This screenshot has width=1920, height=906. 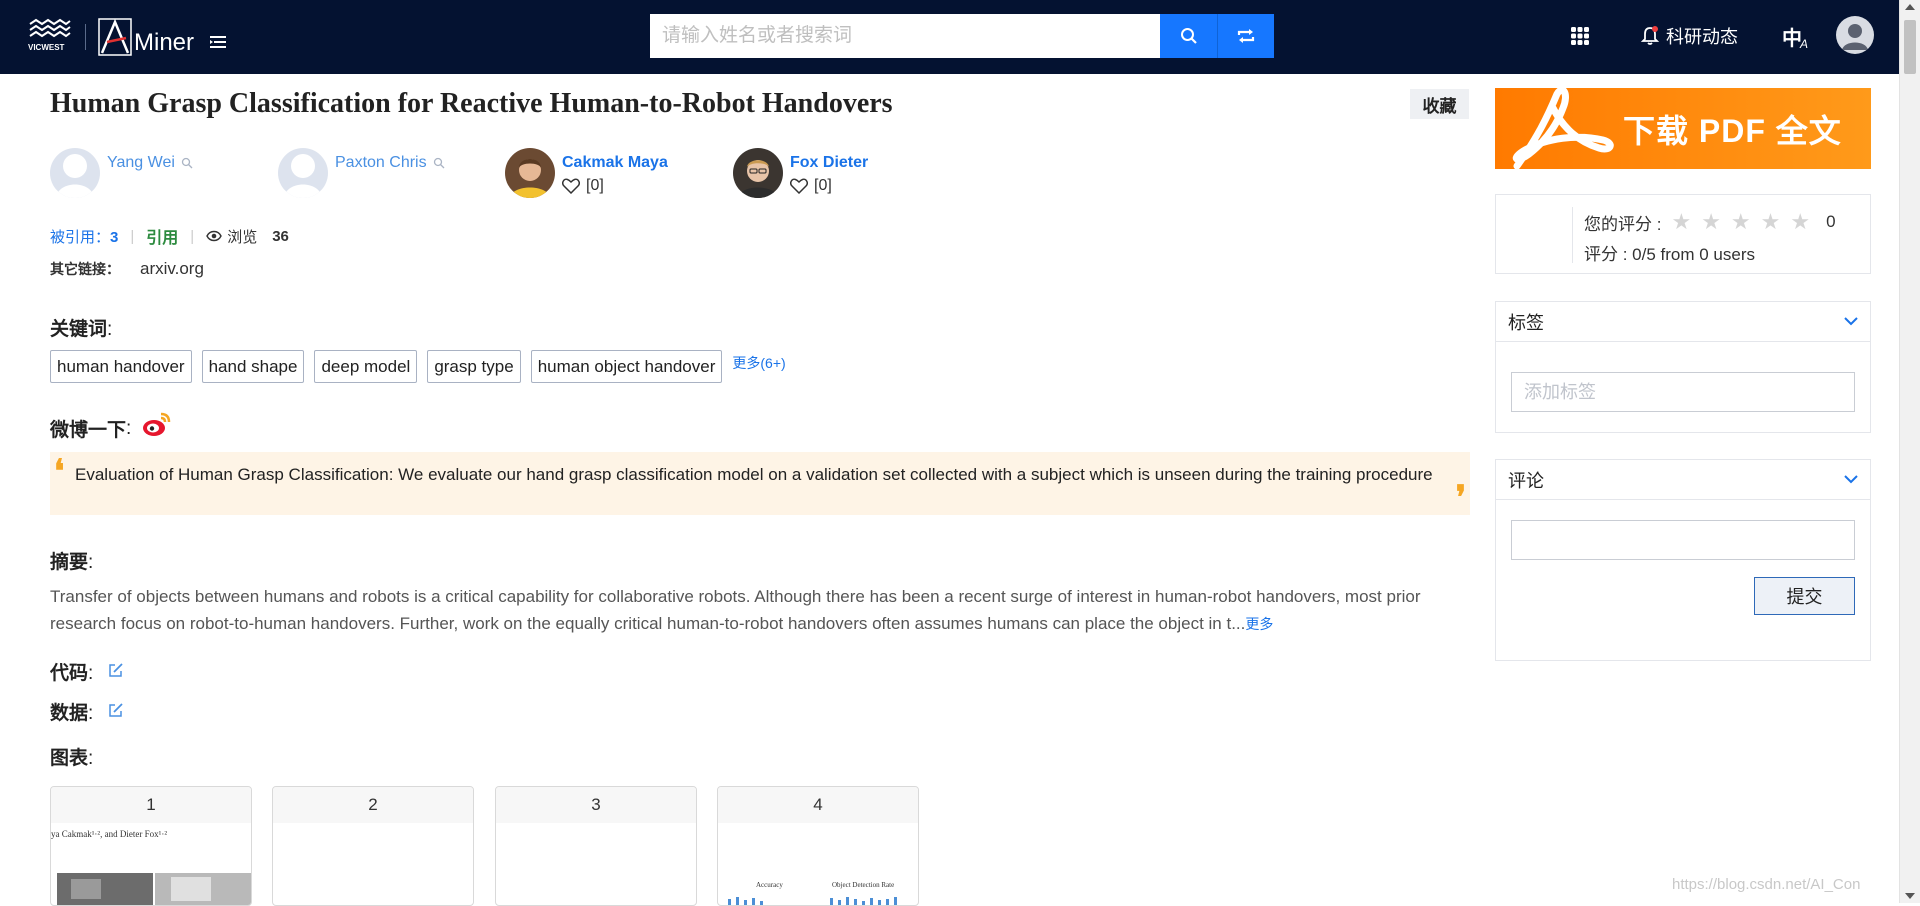 What do you see at coordinates (1650, 35) in the screenshot?
I see `bell-icon` at bounding box center [1650, 35].